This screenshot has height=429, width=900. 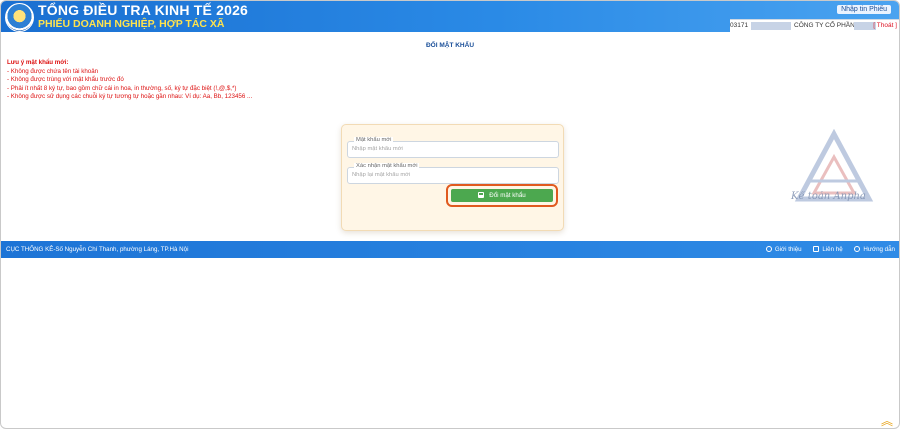 I want to click on footer-link-guide: Hướng dẫn, so click(x=874, y=249).